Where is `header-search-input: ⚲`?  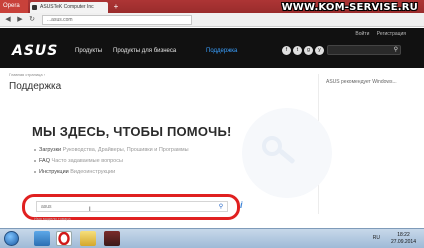
header-search-input: ⚲ is located at coordinates (364, 50).